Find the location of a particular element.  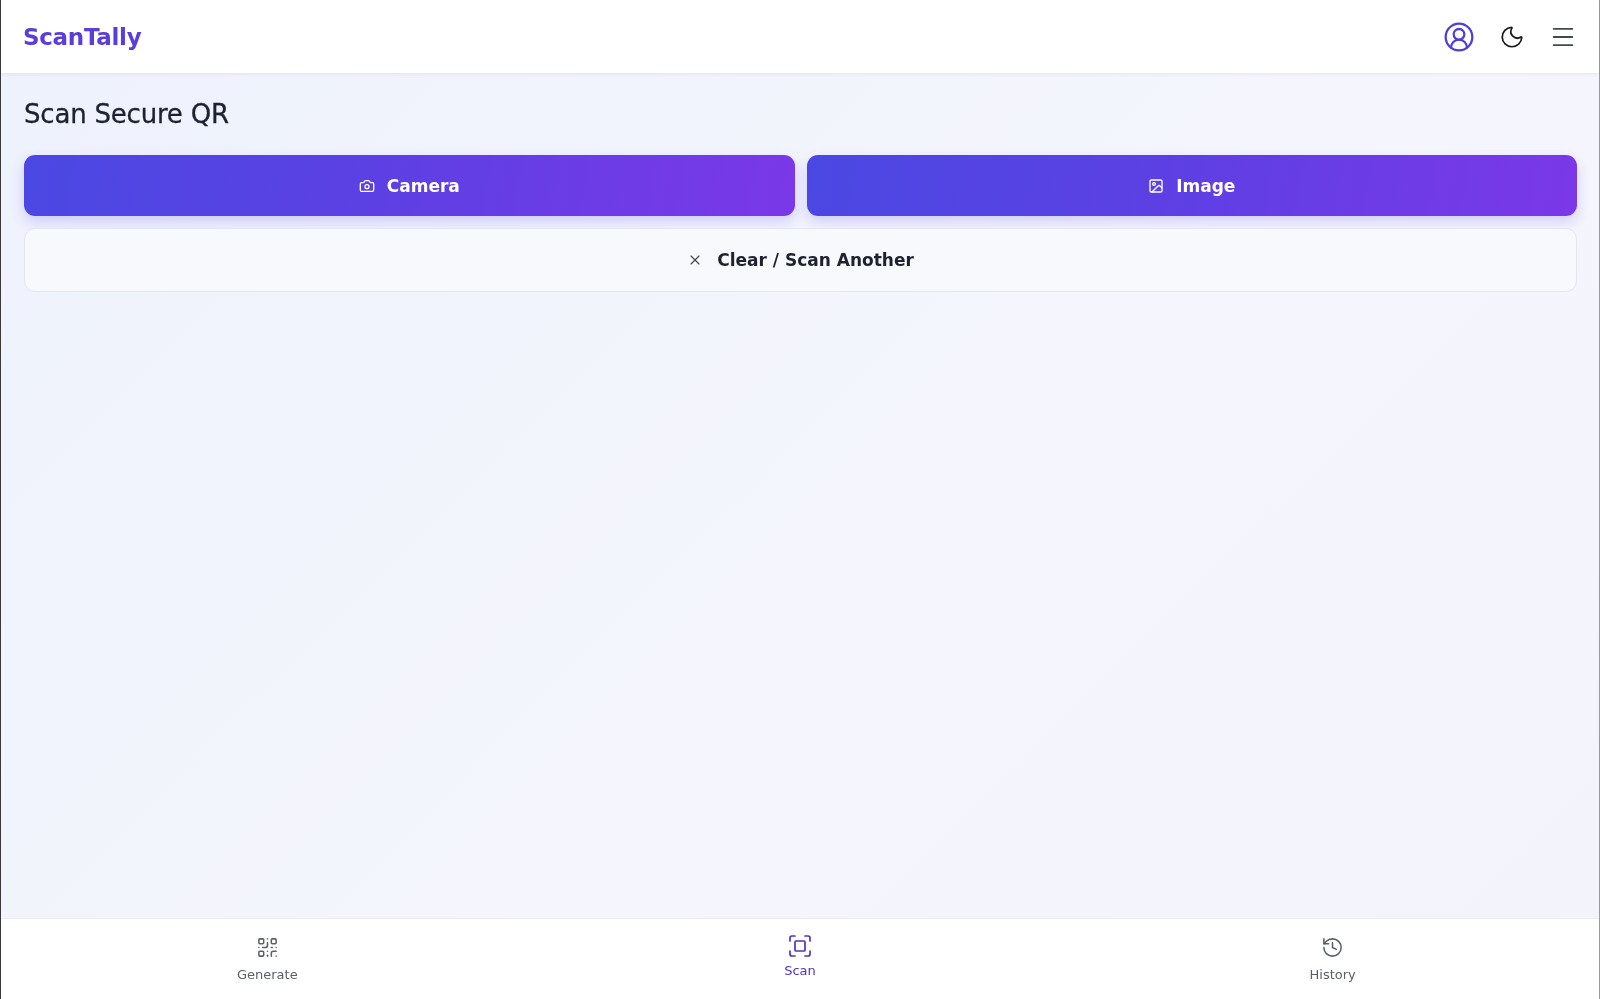

profile-button is located at coordinates (1459, 36).